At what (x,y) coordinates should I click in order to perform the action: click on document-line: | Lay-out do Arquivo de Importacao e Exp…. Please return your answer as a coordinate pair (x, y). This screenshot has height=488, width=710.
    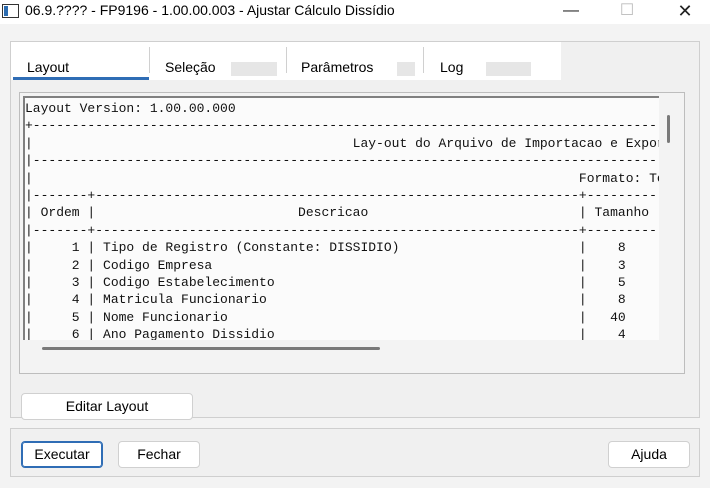
    Looking at the image, I should click on (342, 143).